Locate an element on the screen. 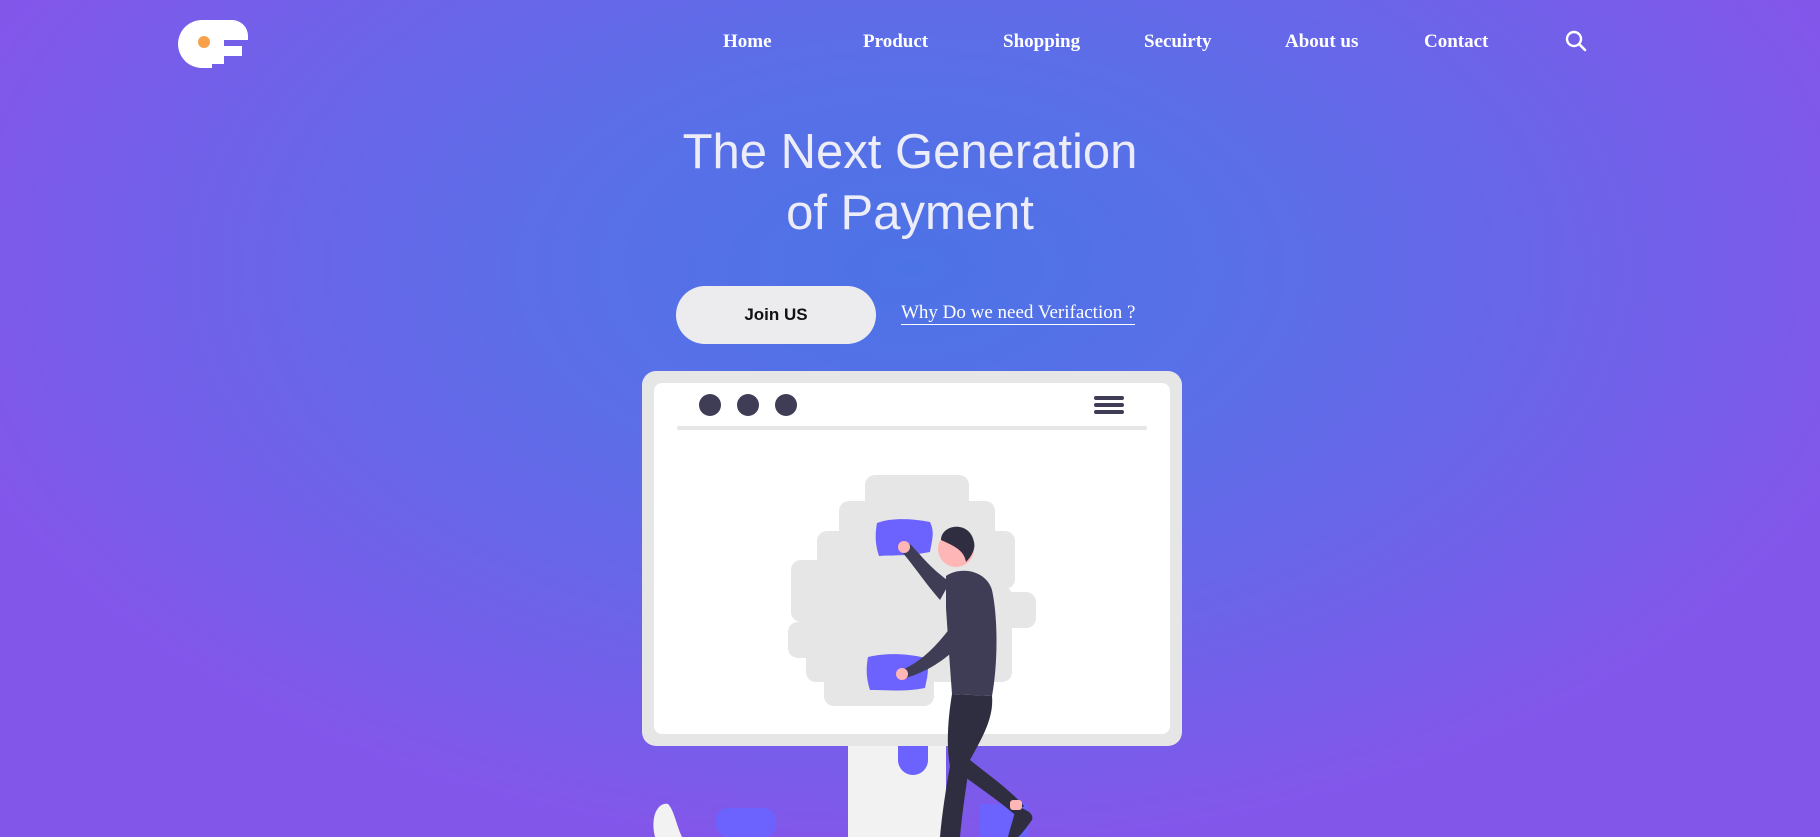 The width and height of the screenshot is (1820, 837). nav-item-security: Secuirty is located at coordinates (1178, 42).